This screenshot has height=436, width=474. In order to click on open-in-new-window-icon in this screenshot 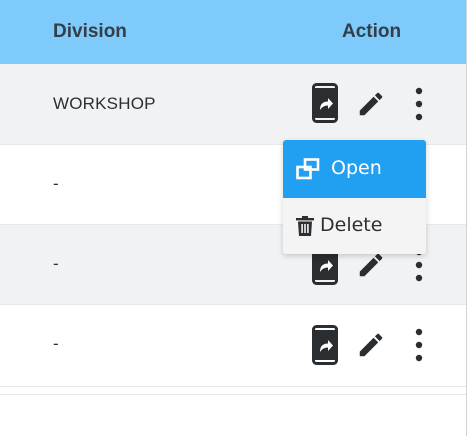, I will do `click(308, 169)`.